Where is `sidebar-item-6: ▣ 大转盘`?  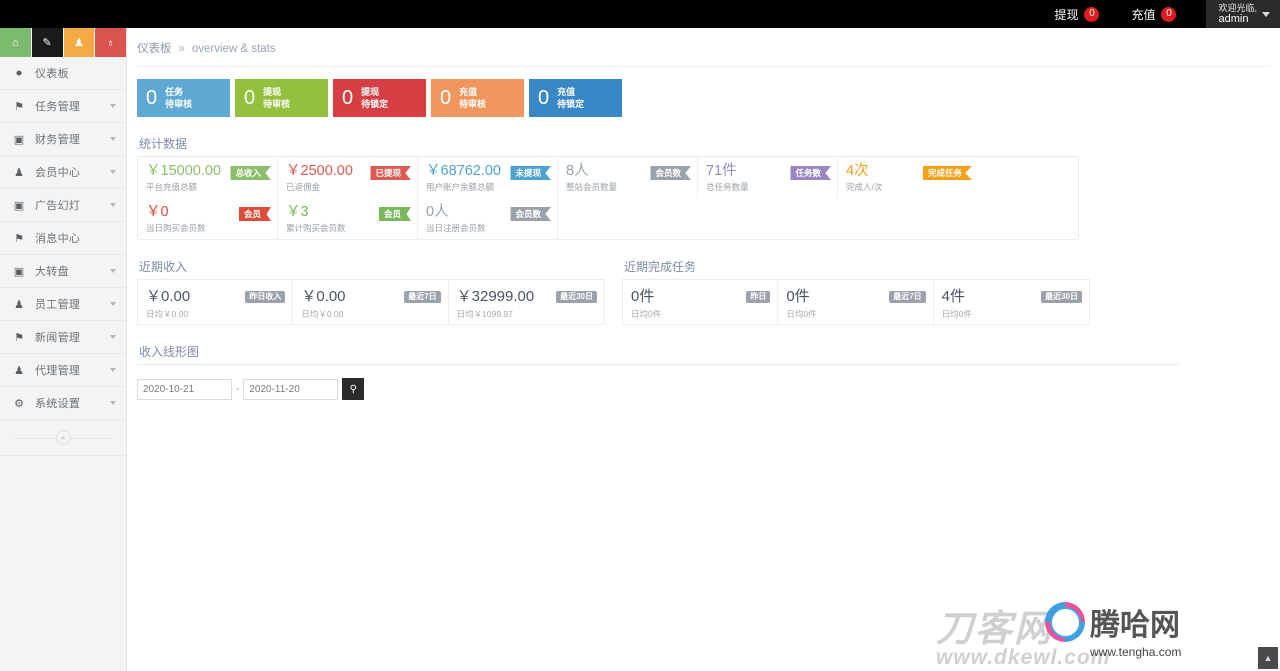
sidebar-item-6: ▣ 大转盘 is located at coordinates (63, 271).